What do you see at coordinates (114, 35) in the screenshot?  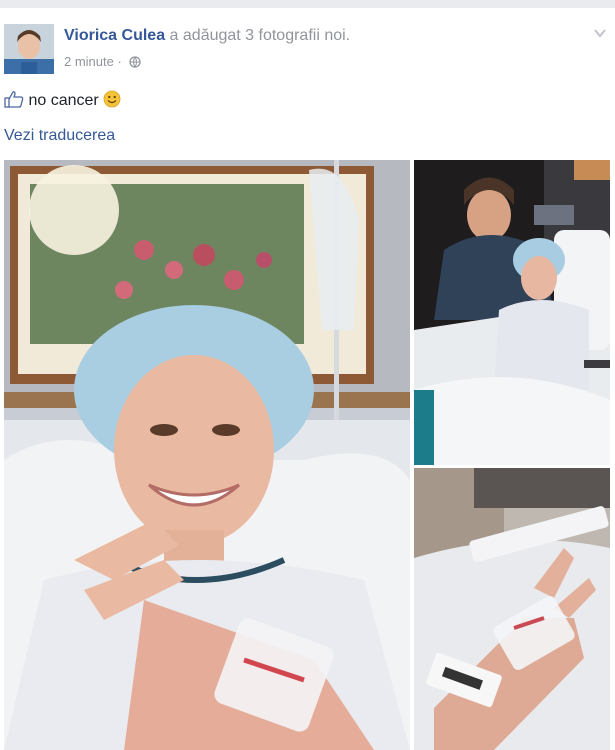 I see `author-name-link: Viorica Culea` at bounding box center [114, 35].